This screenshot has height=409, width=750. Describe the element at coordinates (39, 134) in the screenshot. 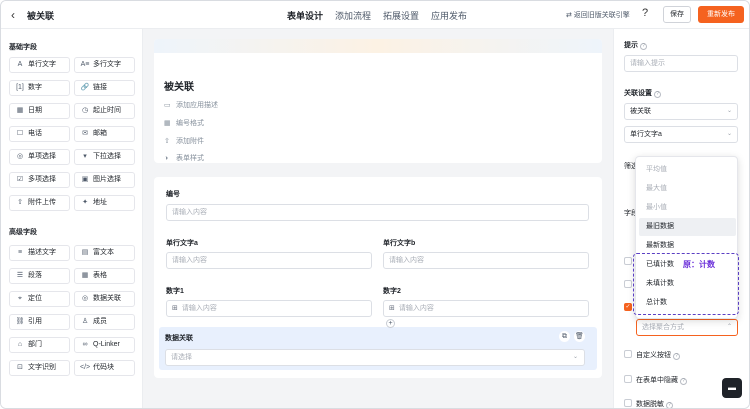

I see `field-phone: ☐ 电话` at that location.